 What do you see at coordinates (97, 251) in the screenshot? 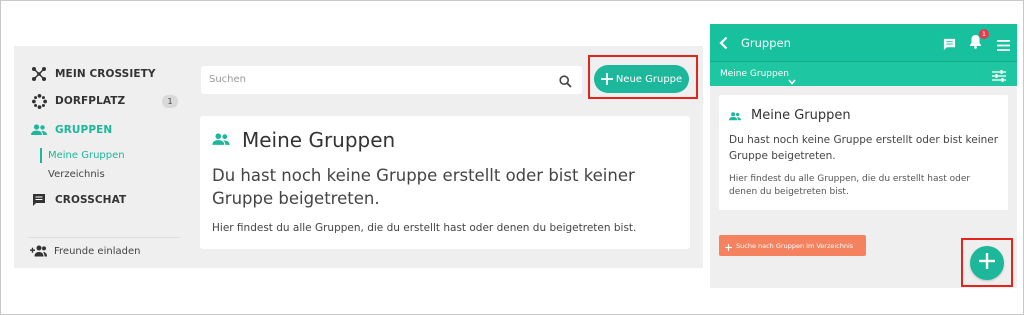
I see `invite-friends-label: Freunde einladen` at bounding box center [97, 251].